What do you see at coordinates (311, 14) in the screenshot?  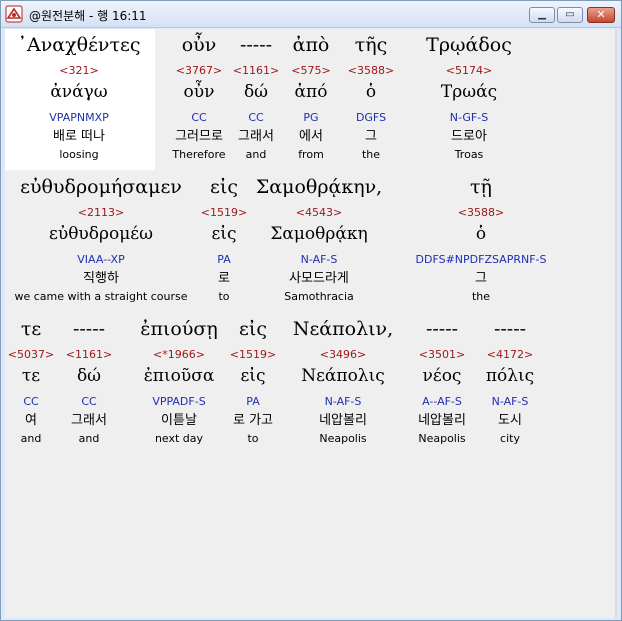 I see `title-bar: @원전분해 - 행 16:11 ▁ ▭ ✕` at bounding box center [311, 14].